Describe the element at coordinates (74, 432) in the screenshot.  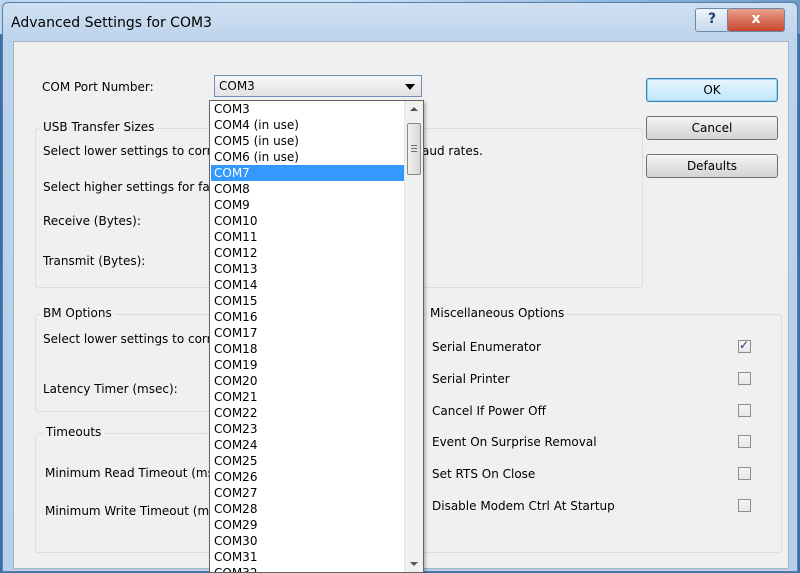
I see `timeouts-title: Timeouts` at that location.